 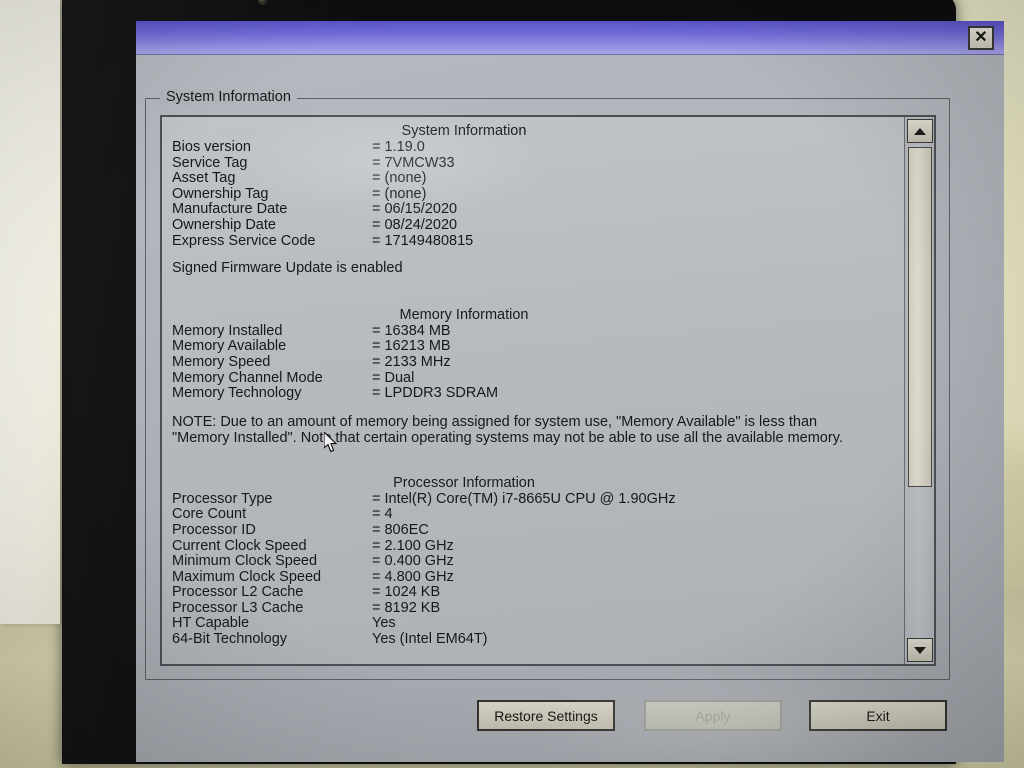 I want to click on vertical-scrollbar, so click(x=919, y=390).